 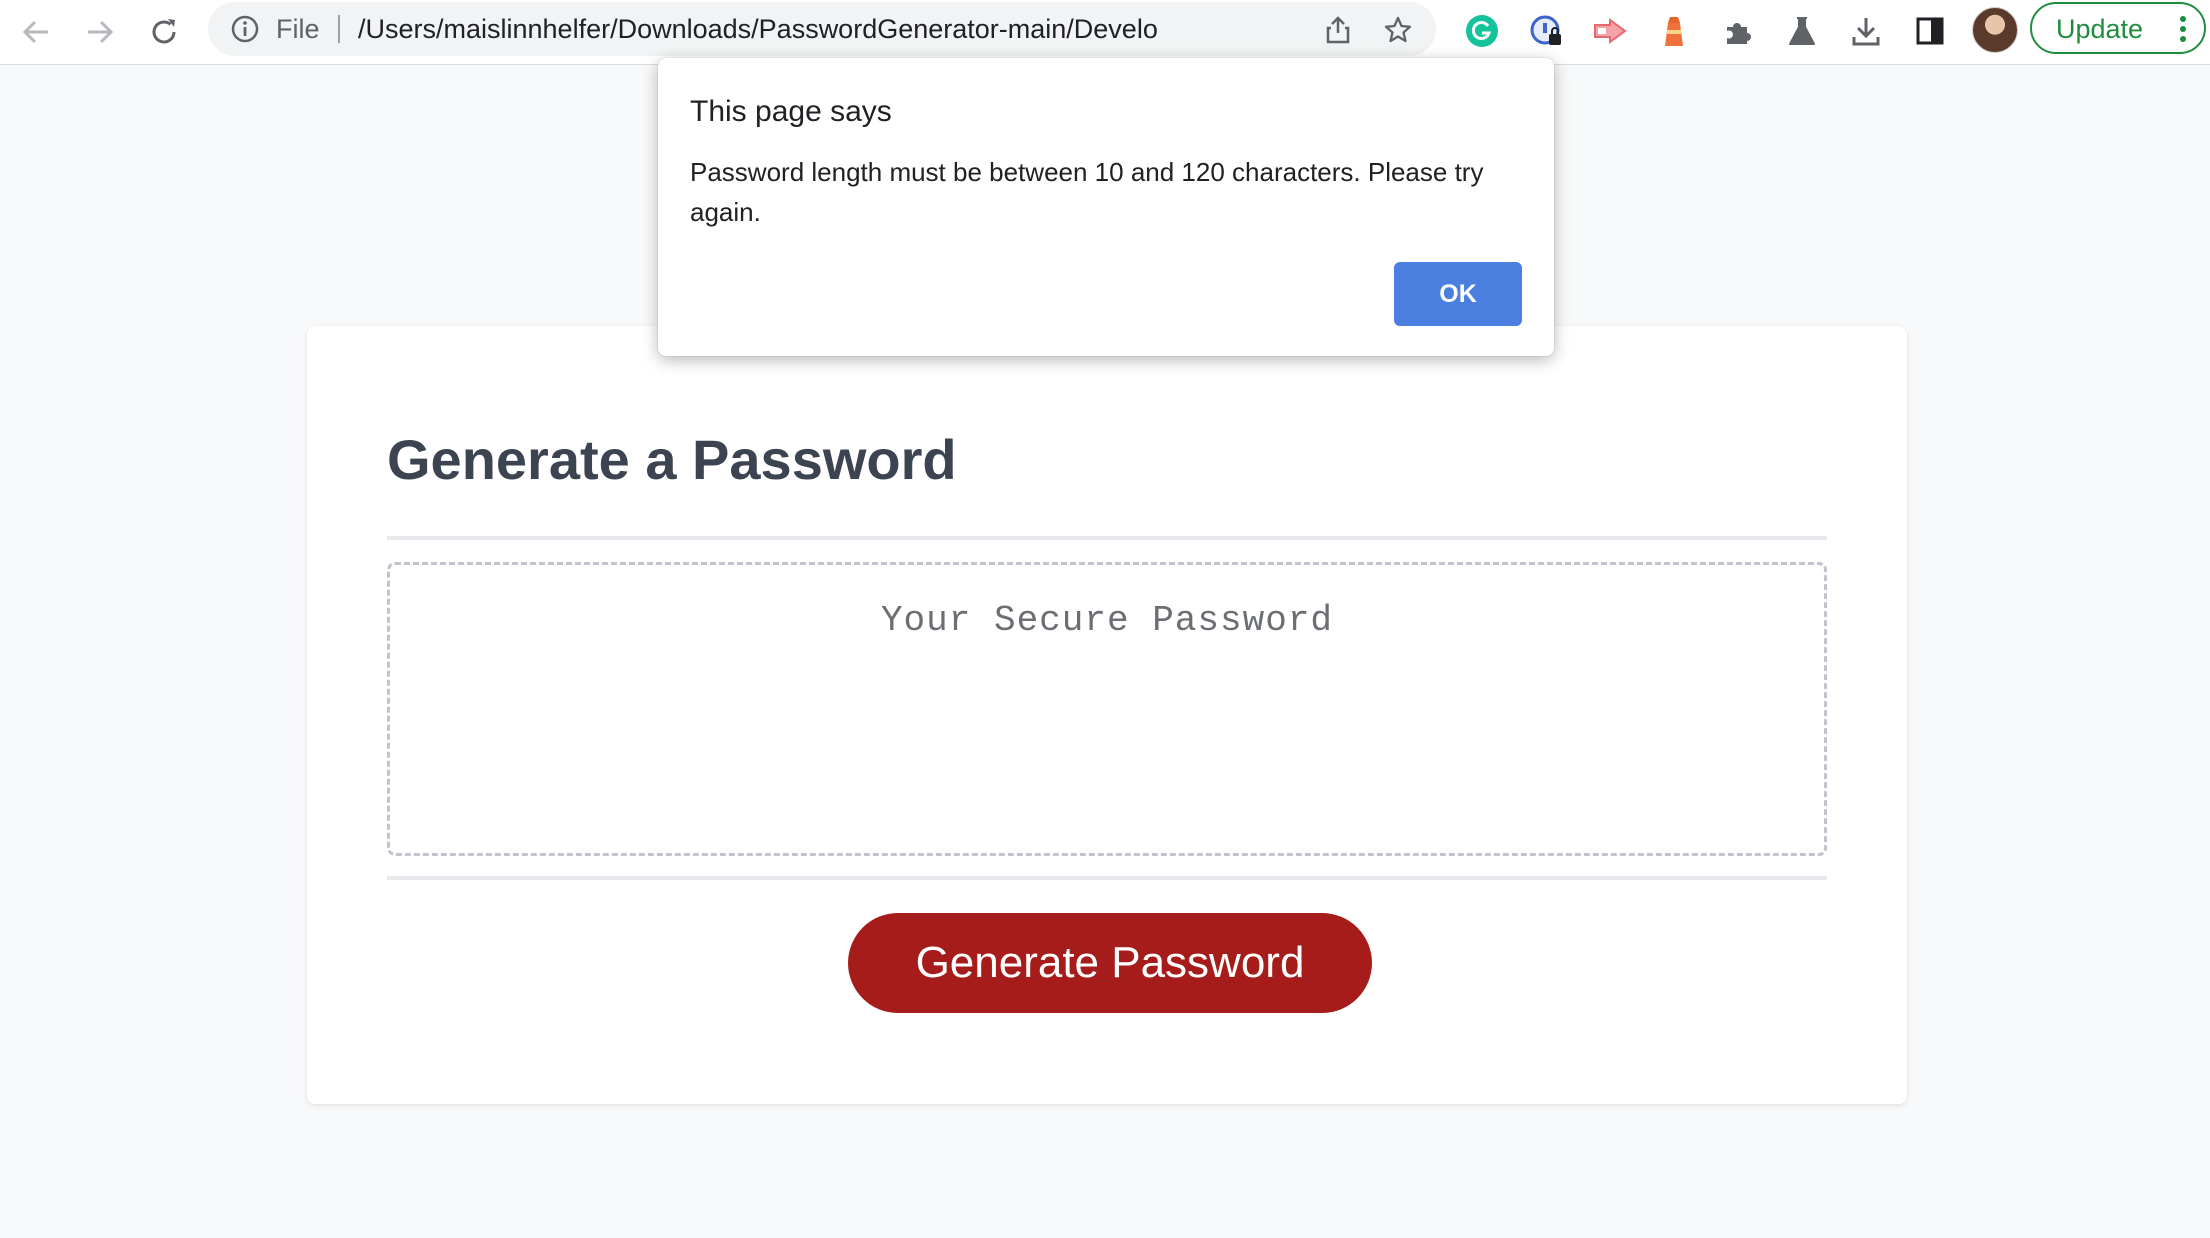 I want to click on screen-recorder-extension-button, so click(x=1610, y=31).